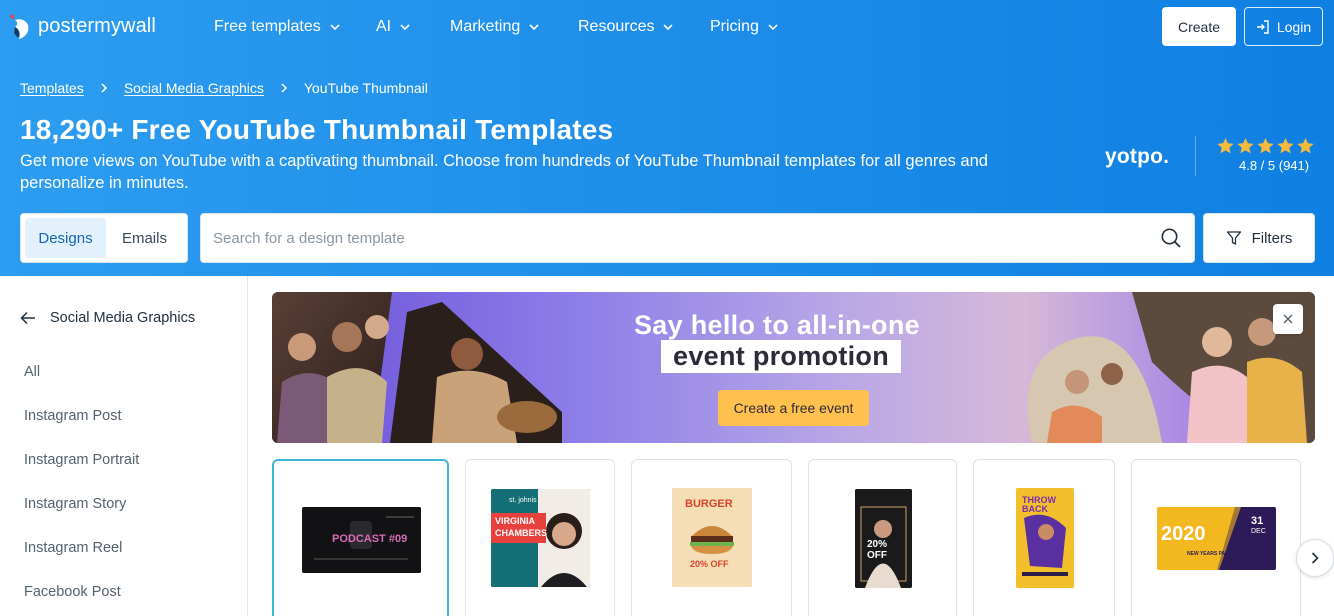  I want to click on rating-divider, so click(1195, 156).